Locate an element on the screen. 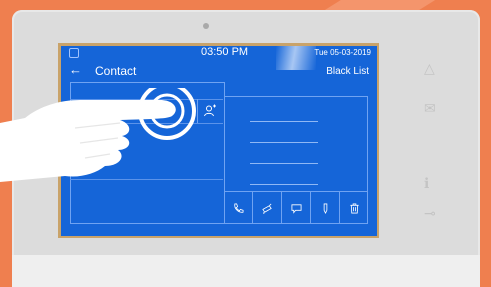 The width and height of the screenshot is (491, 287). hand-icon is located at coordinates (88, 141).